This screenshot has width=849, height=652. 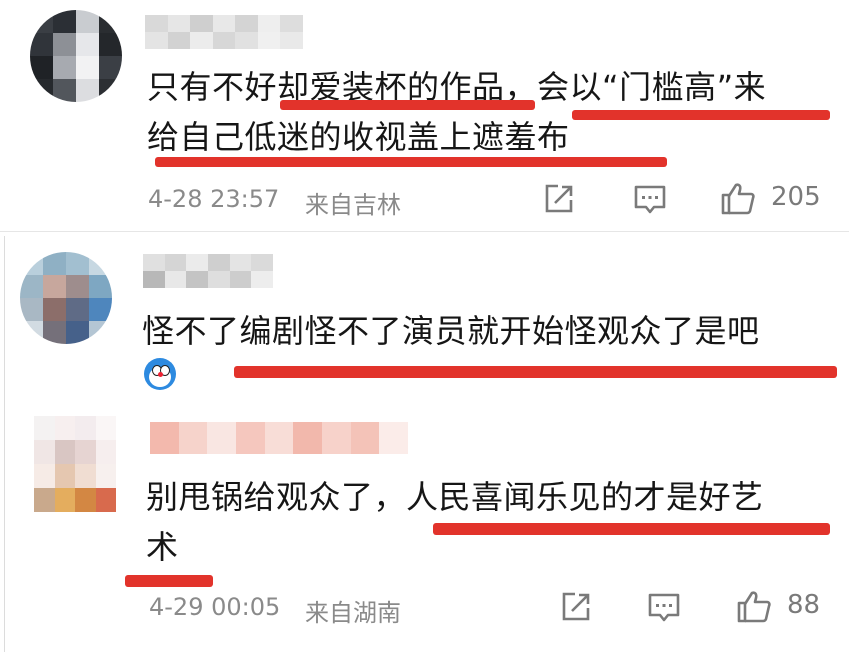 I want to click on comment-location: 来自湖南, so click(x=353, y=613).